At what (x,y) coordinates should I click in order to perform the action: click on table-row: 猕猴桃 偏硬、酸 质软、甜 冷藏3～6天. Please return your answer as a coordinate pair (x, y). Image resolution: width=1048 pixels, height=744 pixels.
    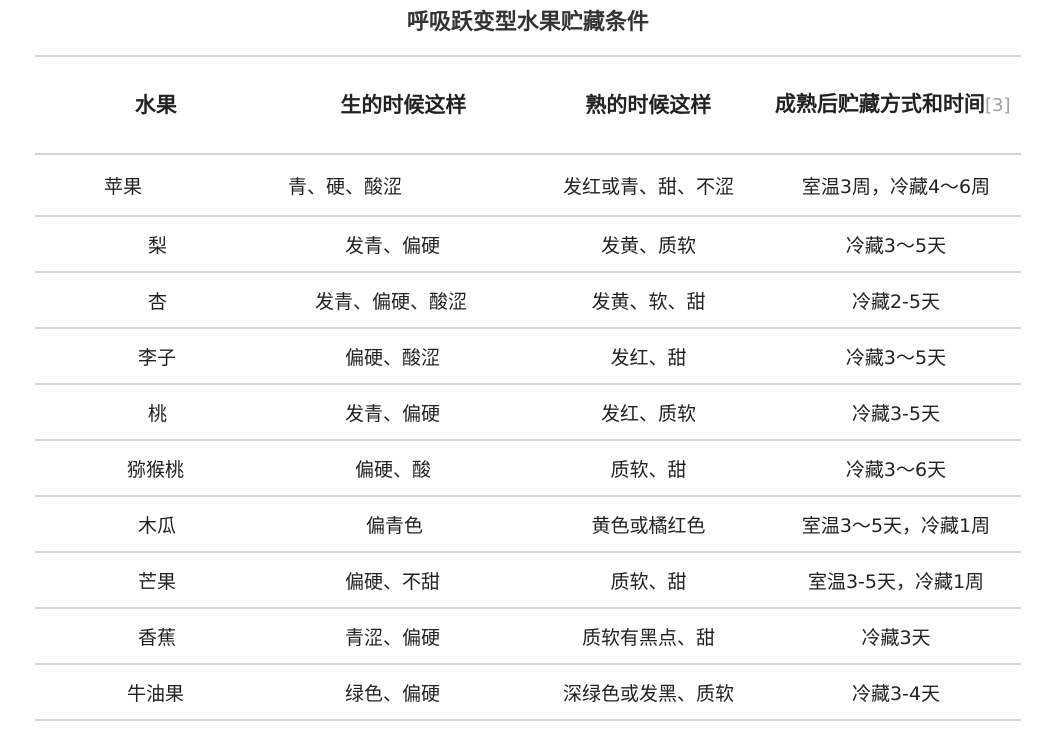
    Looking at the image, I should click on (528, 468).